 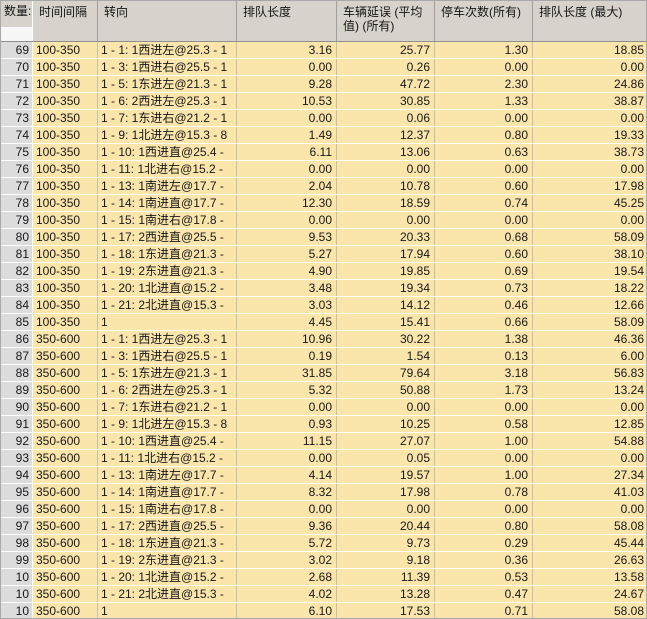 I want to click on movement-cell: 1 - 13: 1南进左@17.7 -, so click(x=167, y=186).